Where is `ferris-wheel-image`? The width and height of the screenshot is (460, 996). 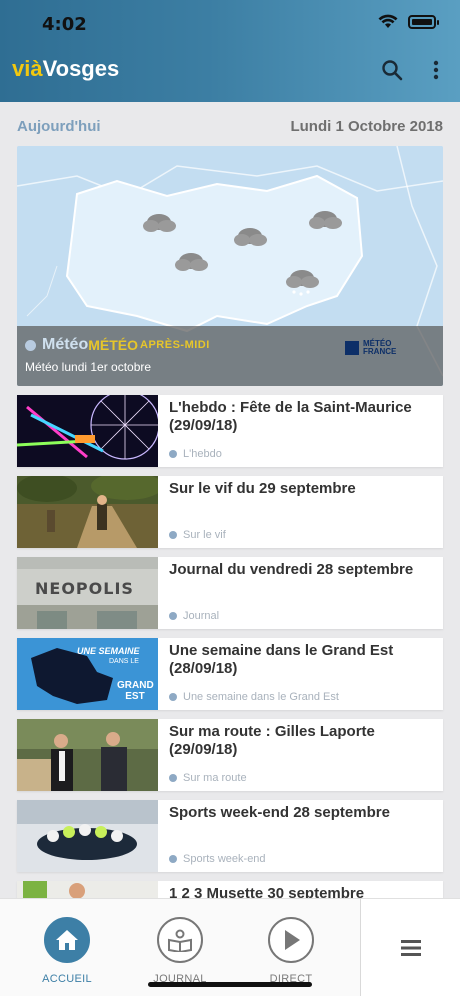
ferris-wheel-image is located at coordinates (87, 431).